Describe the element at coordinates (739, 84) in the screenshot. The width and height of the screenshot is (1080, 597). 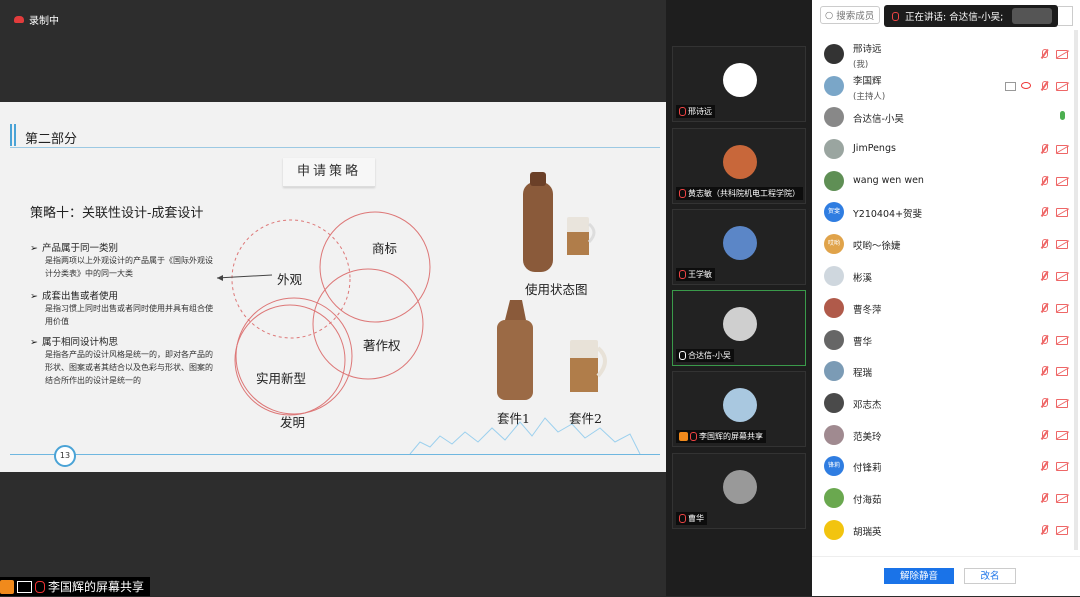
I see `video-tile: 邢诗远` at that location.